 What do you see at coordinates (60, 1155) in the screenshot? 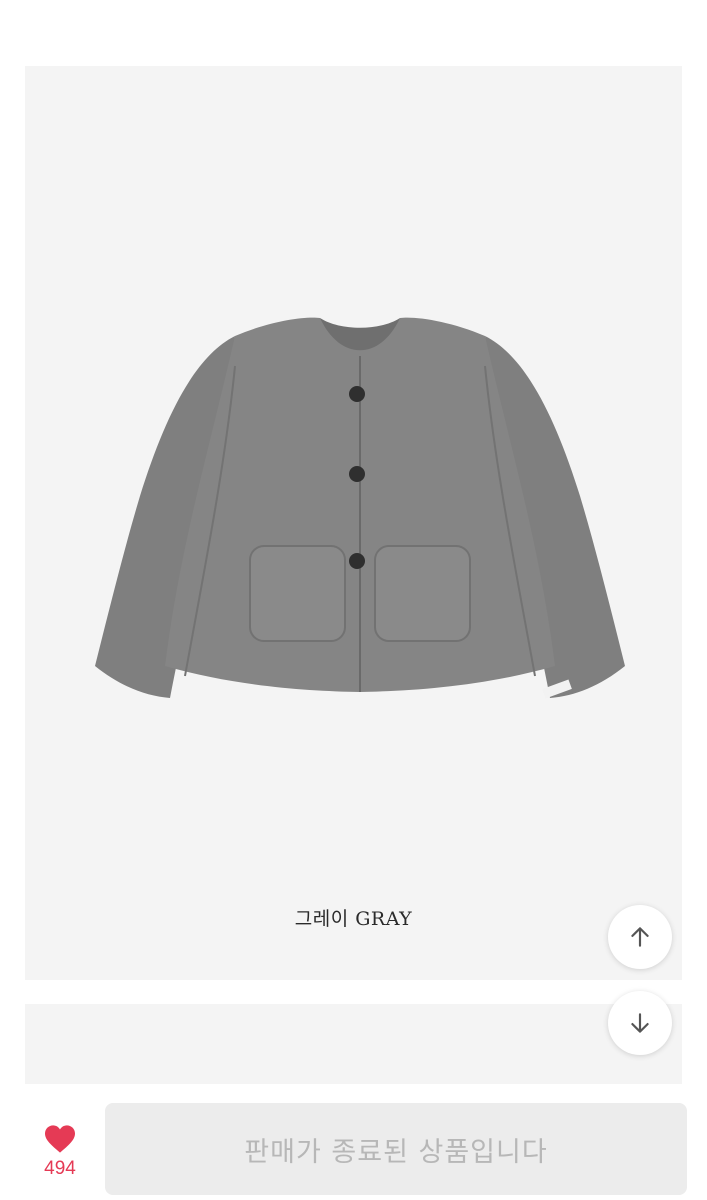
I see `like-button: 494` at bounding box center [60, 1155].